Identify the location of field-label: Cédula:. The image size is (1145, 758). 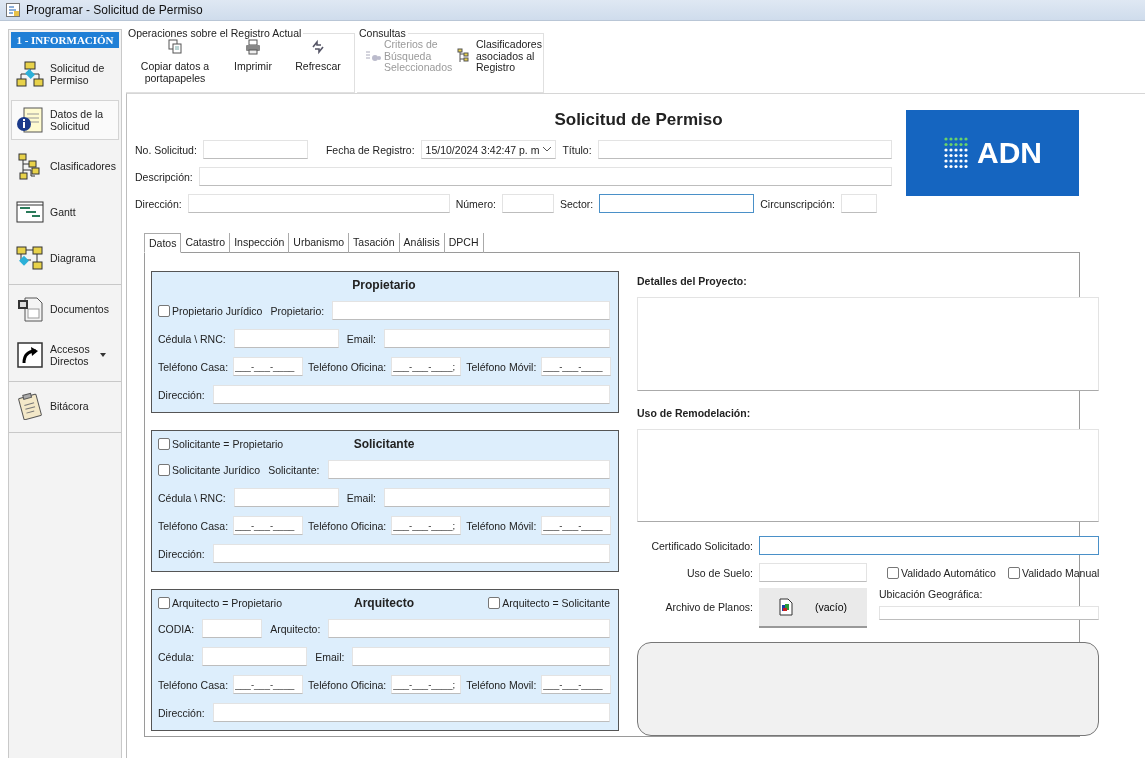
(176, 656).